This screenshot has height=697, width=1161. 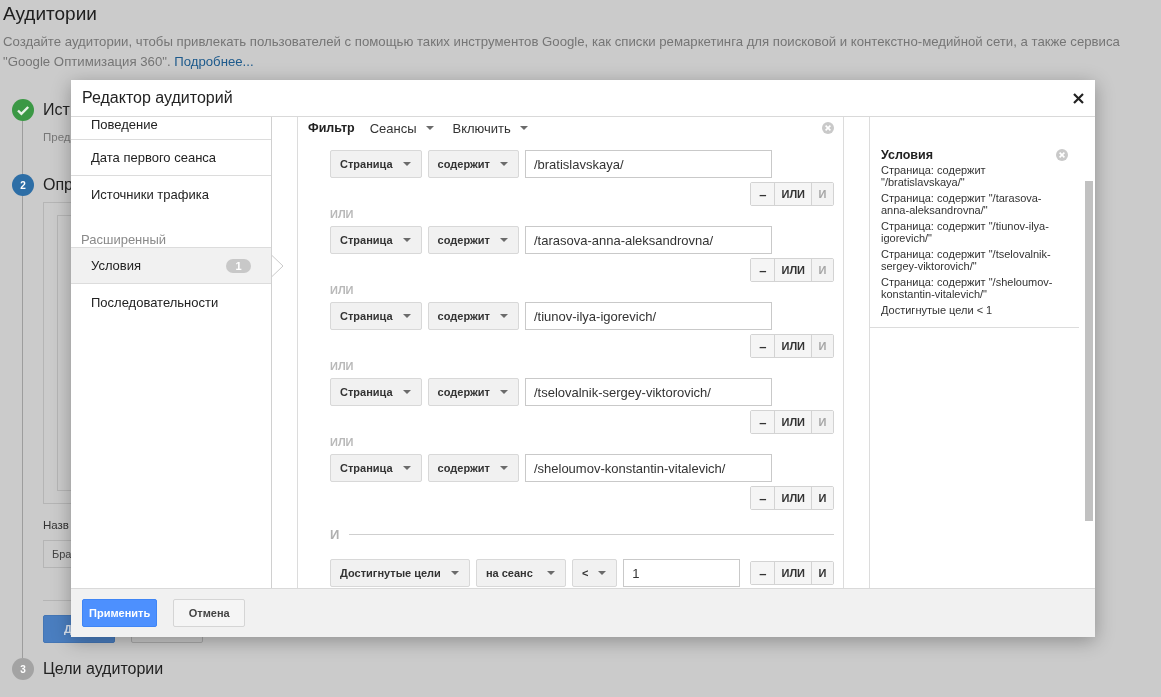 What do you see at coordinates (962, 204) in the screenshot?
I see `summary-line: Страница: содержит "/tarasova-anna-aleksandrovna/"` at bounding box center [962, 204].